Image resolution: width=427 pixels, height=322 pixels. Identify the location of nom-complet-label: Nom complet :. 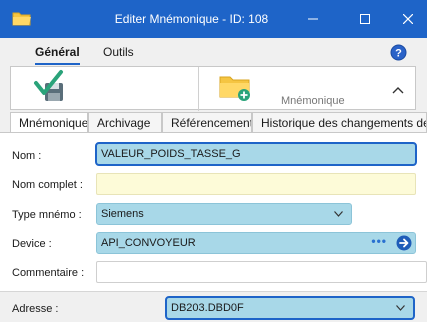
(47, 185).